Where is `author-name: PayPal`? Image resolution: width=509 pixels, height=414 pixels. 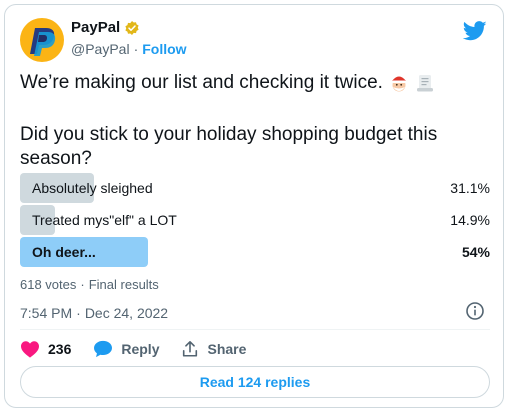 author-name: PayPal is located at coordinates (95, 28).